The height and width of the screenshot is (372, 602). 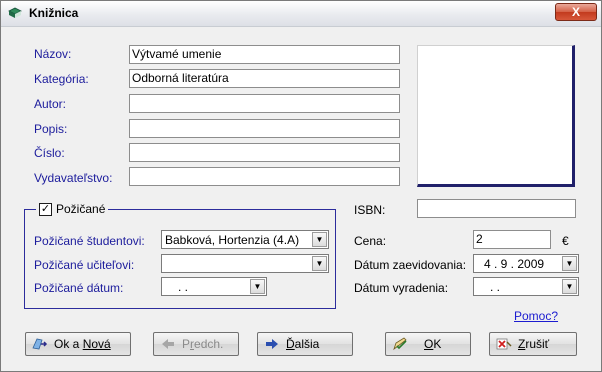 I want to click on isbn-input, so click(x=496, y=208).